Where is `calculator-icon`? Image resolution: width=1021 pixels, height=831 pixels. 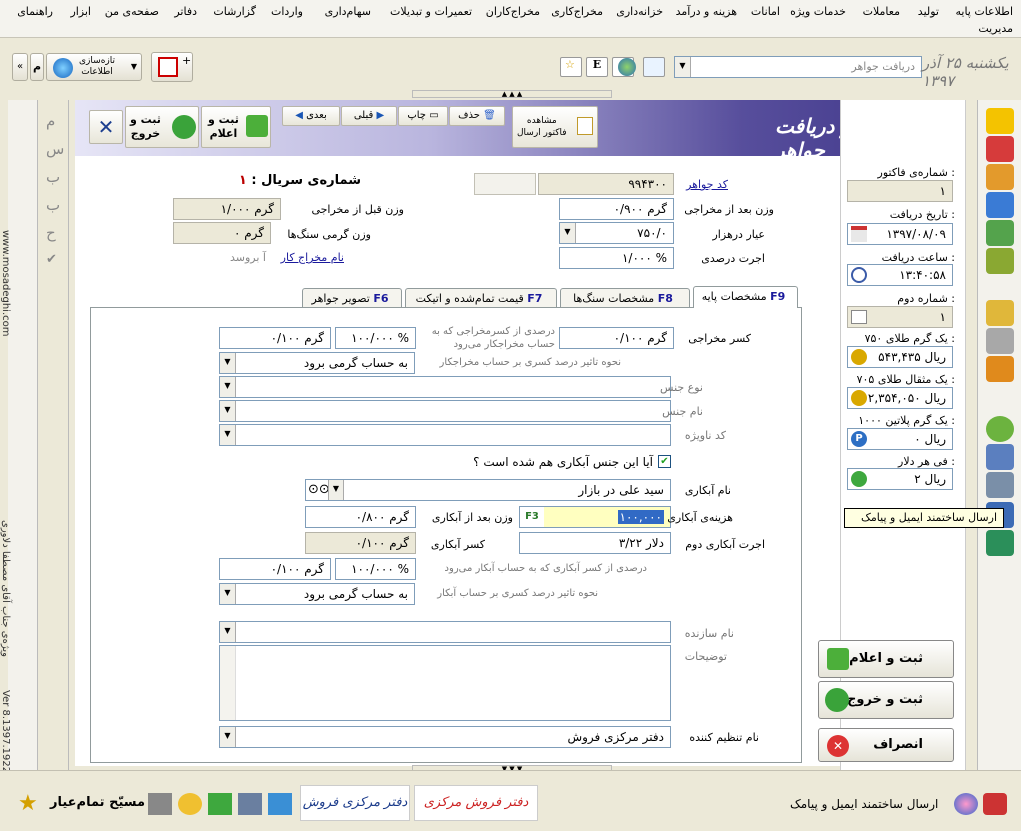
calculator-icon is located at coordinates (160, 804).